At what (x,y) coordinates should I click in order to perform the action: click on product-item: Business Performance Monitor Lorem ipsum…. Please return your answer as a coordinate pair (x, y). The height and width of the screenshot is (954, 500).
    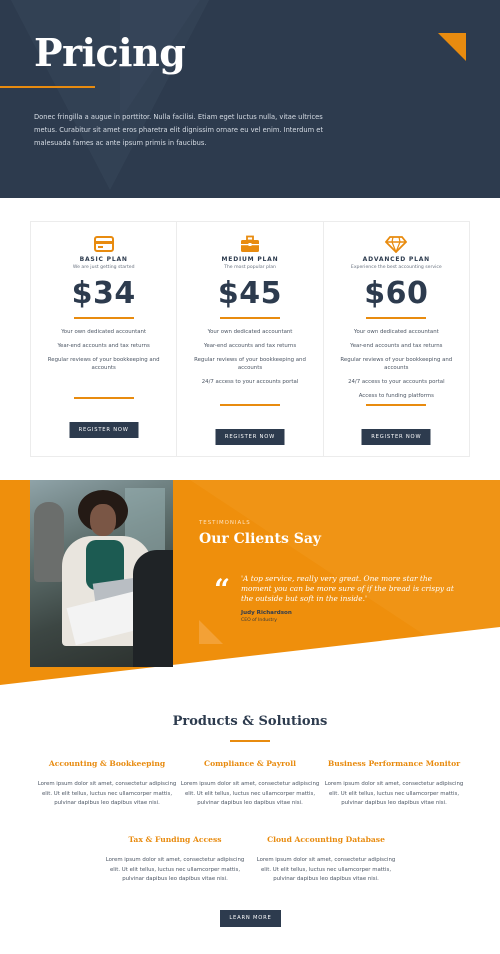
    Looking at the image, I should click on (394, 784).